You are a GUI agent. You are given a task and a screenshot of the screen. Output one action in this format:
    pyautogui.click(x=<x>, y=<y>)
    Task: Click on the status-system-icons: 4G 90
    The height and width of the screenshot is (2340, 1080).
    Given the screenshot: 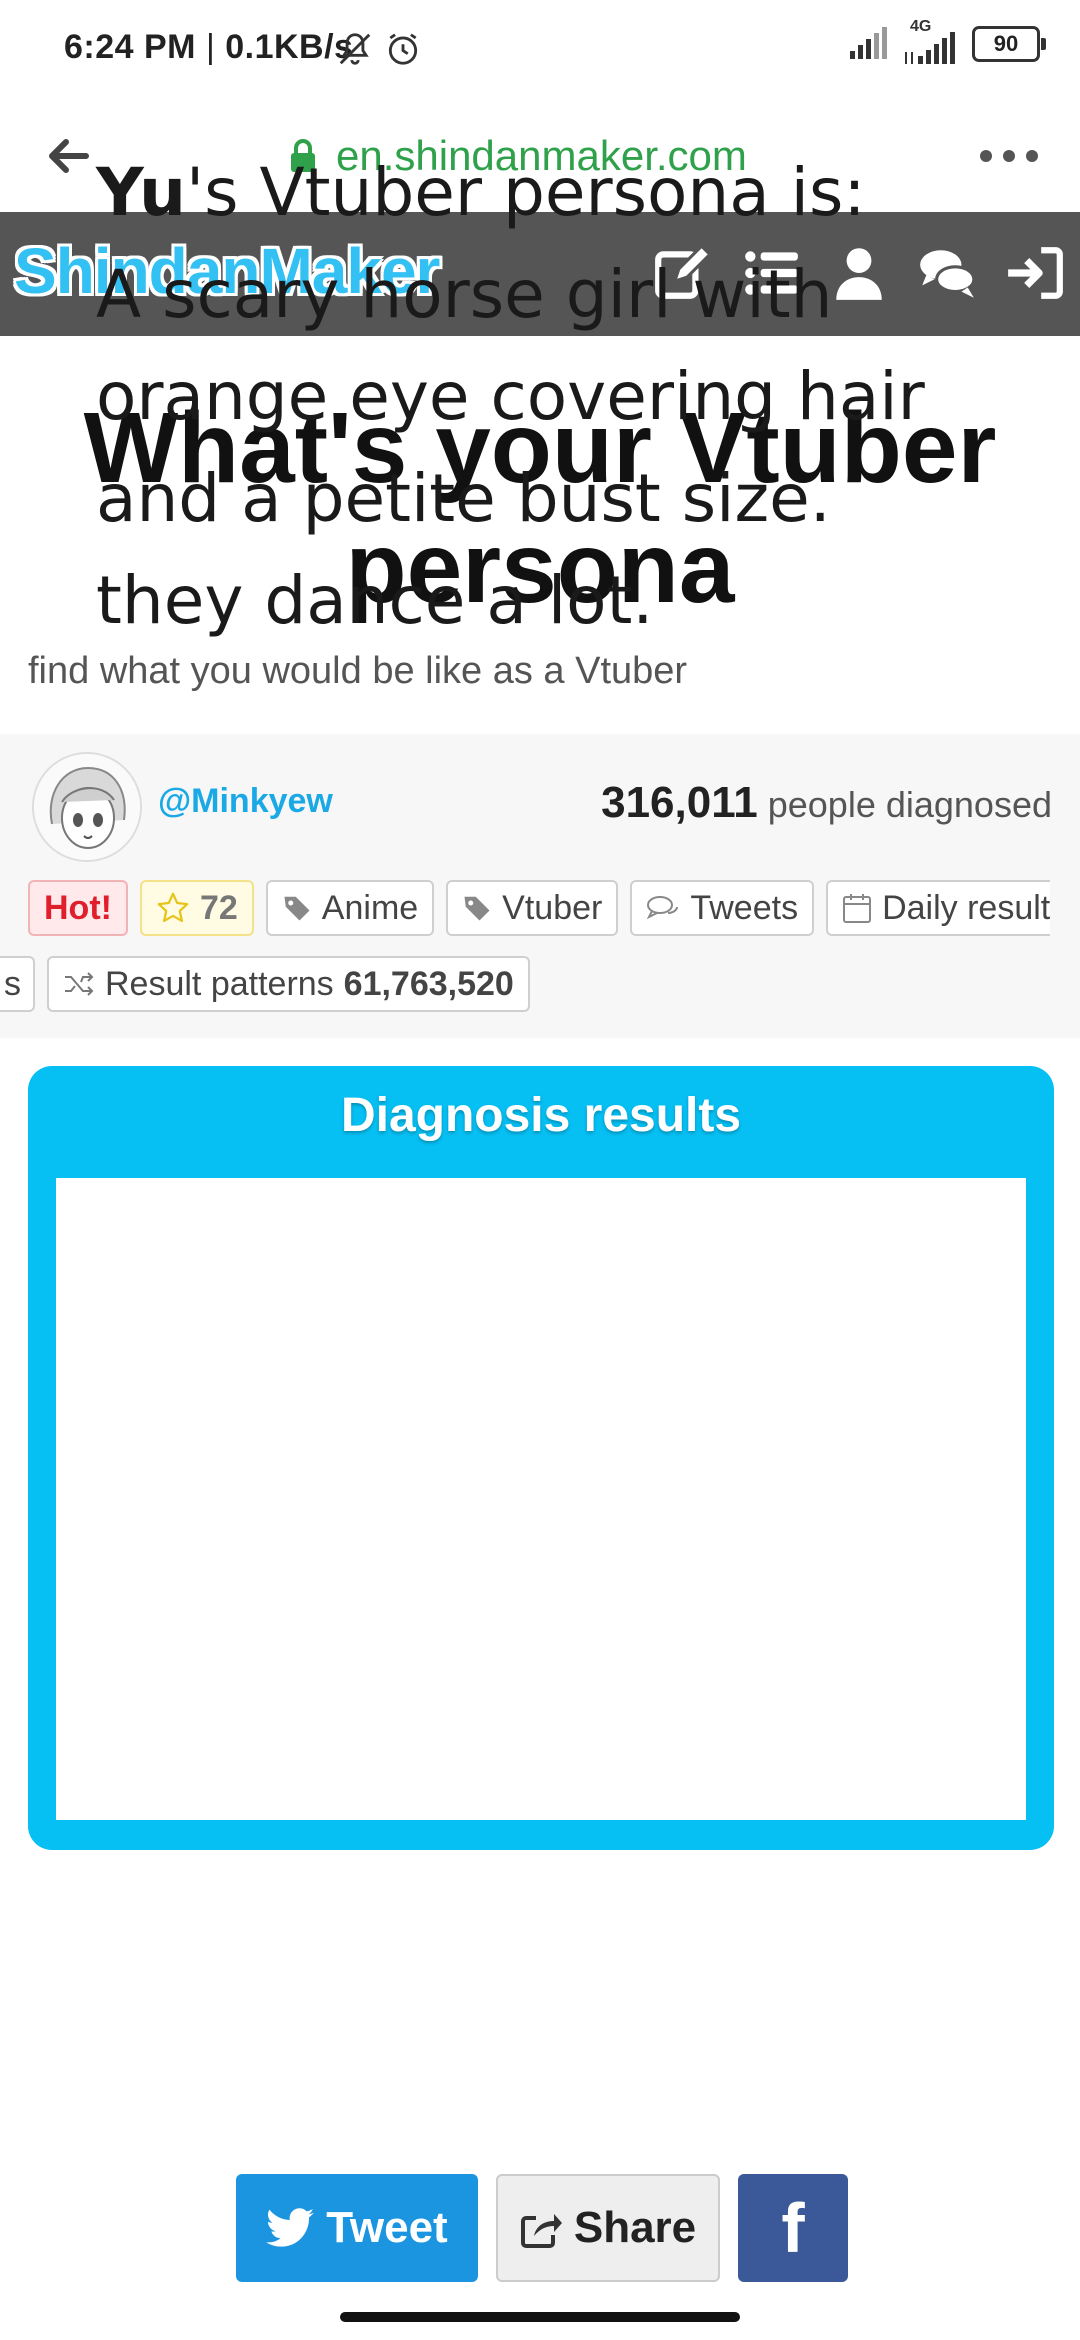 What is the action you would take?
    pyautogui.click(x=947, y=41)
    